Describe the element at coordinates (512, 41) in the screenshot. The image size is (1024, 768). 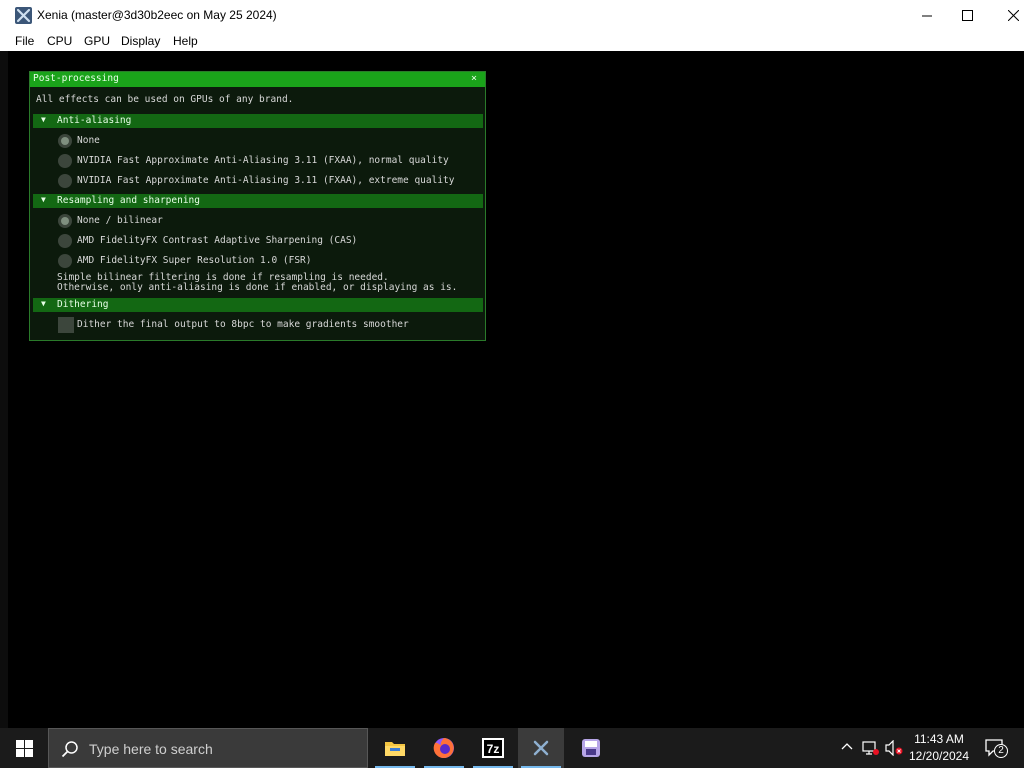
I see `menu-bar: File CPU GPU Display Help` at that location.